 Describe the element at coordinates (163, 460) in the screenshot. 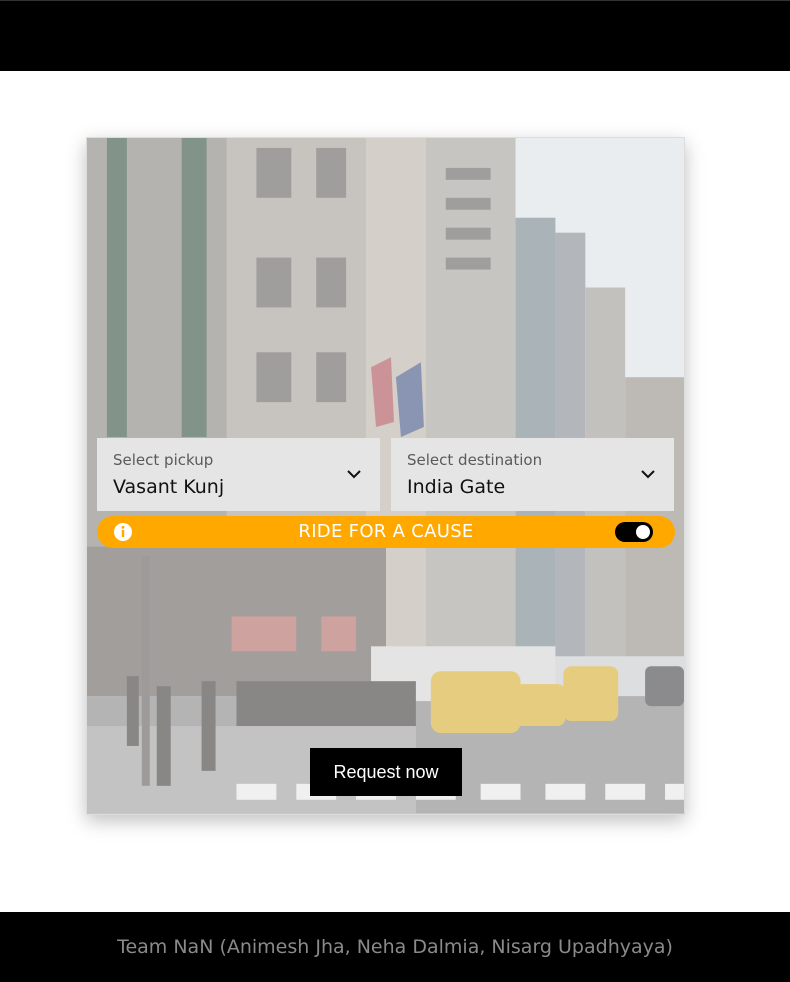

I see `pickup-label: Select pickup` at that location.